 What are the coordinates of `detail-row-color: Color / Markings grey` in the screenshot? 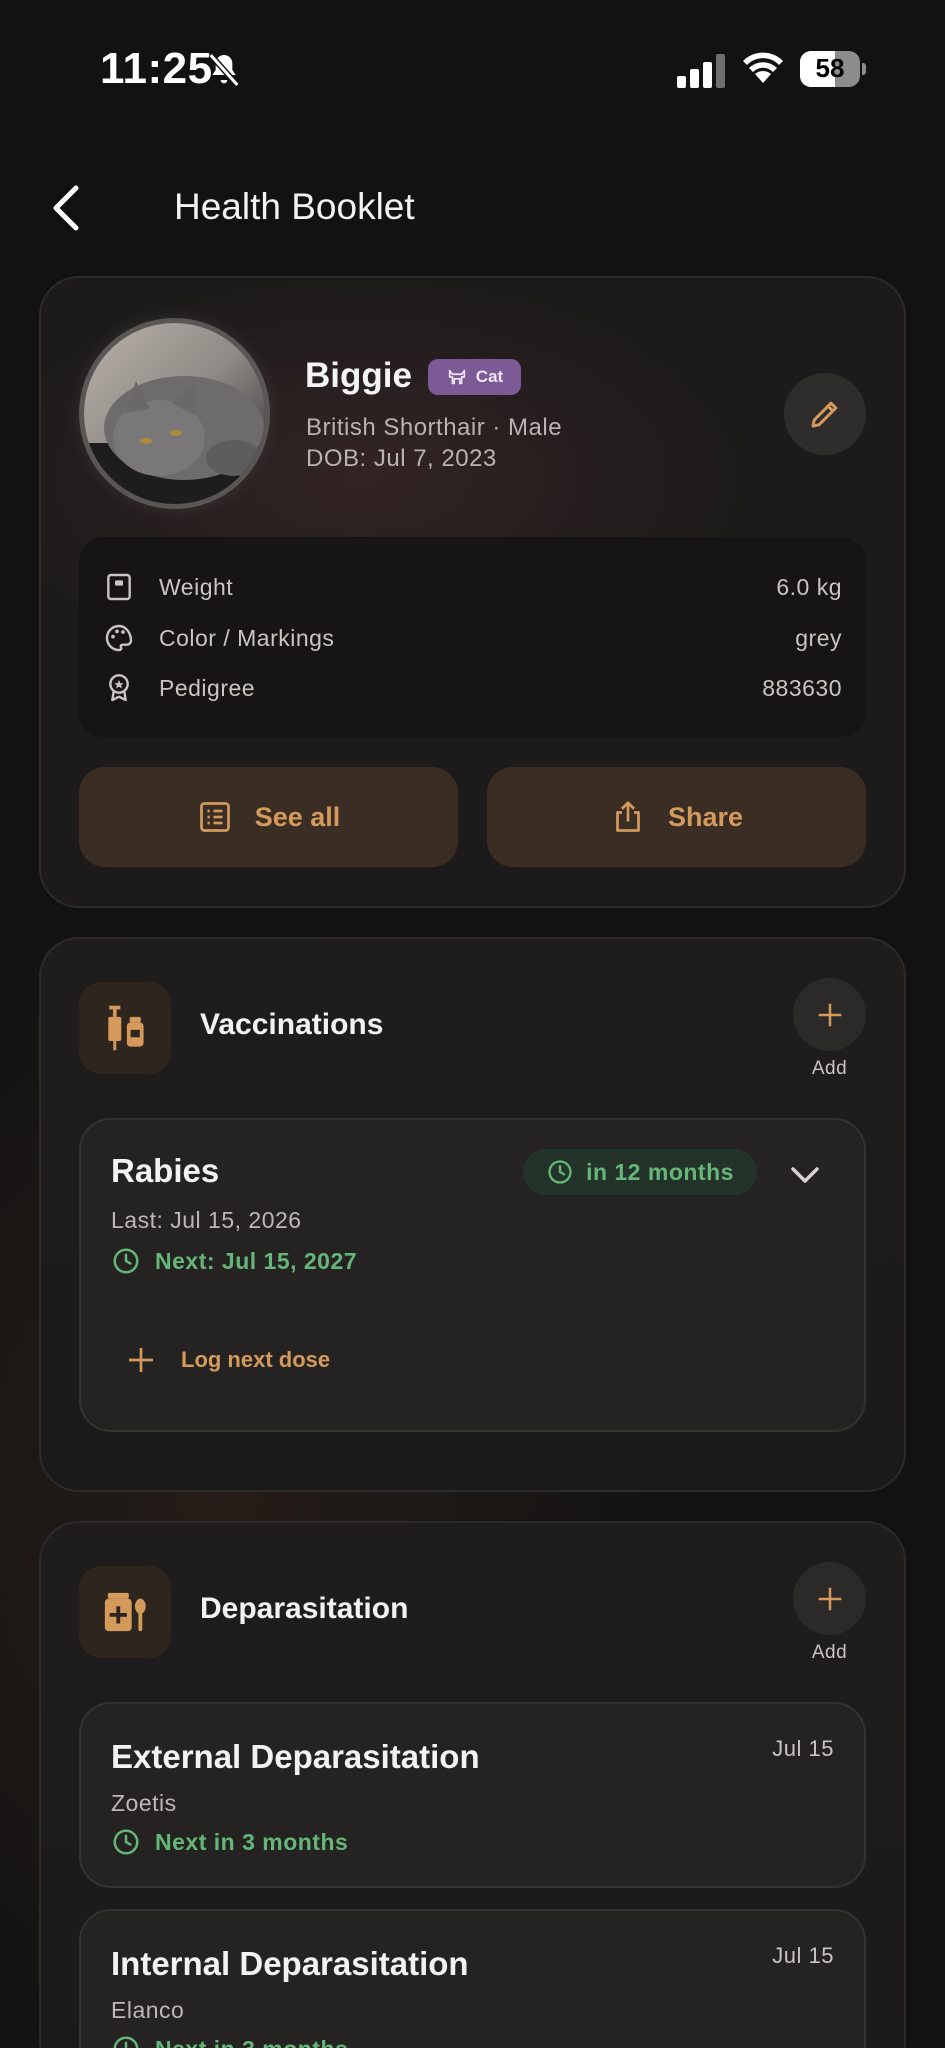 It's located at (472, 638).